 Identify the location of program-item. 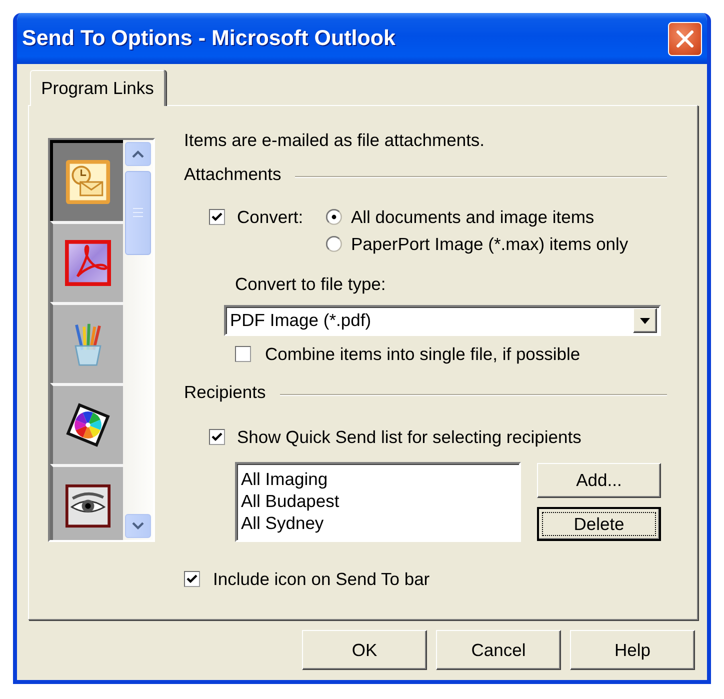
(86, 180).